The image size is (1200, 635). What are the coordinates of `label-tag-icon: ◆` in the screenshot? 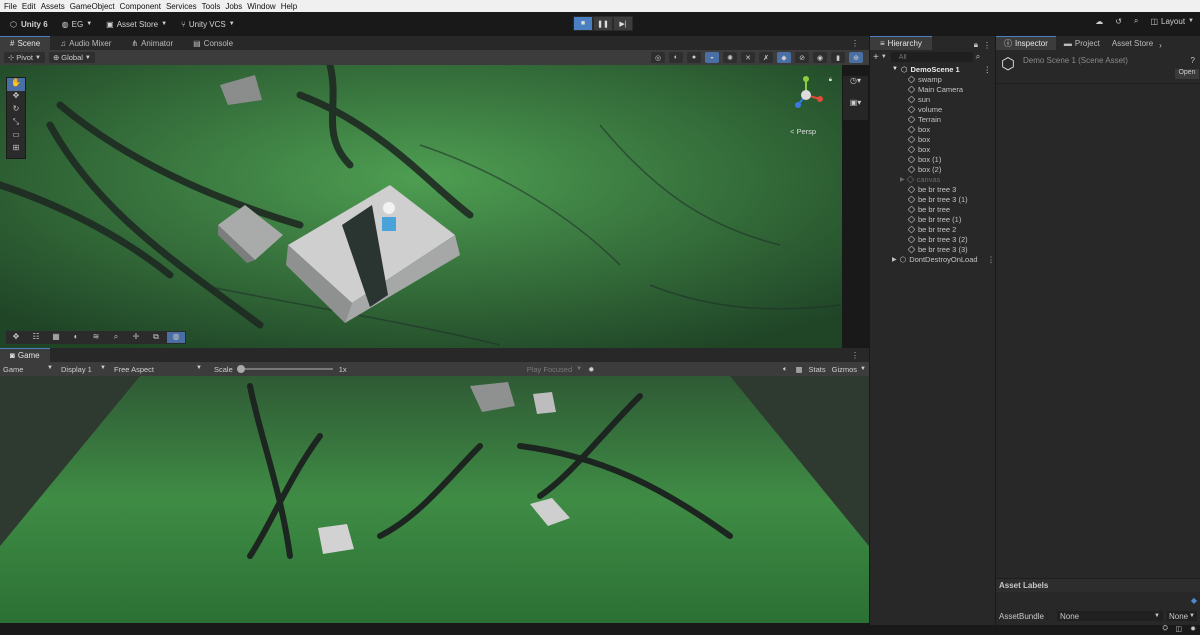 It's located at (1194, 600).